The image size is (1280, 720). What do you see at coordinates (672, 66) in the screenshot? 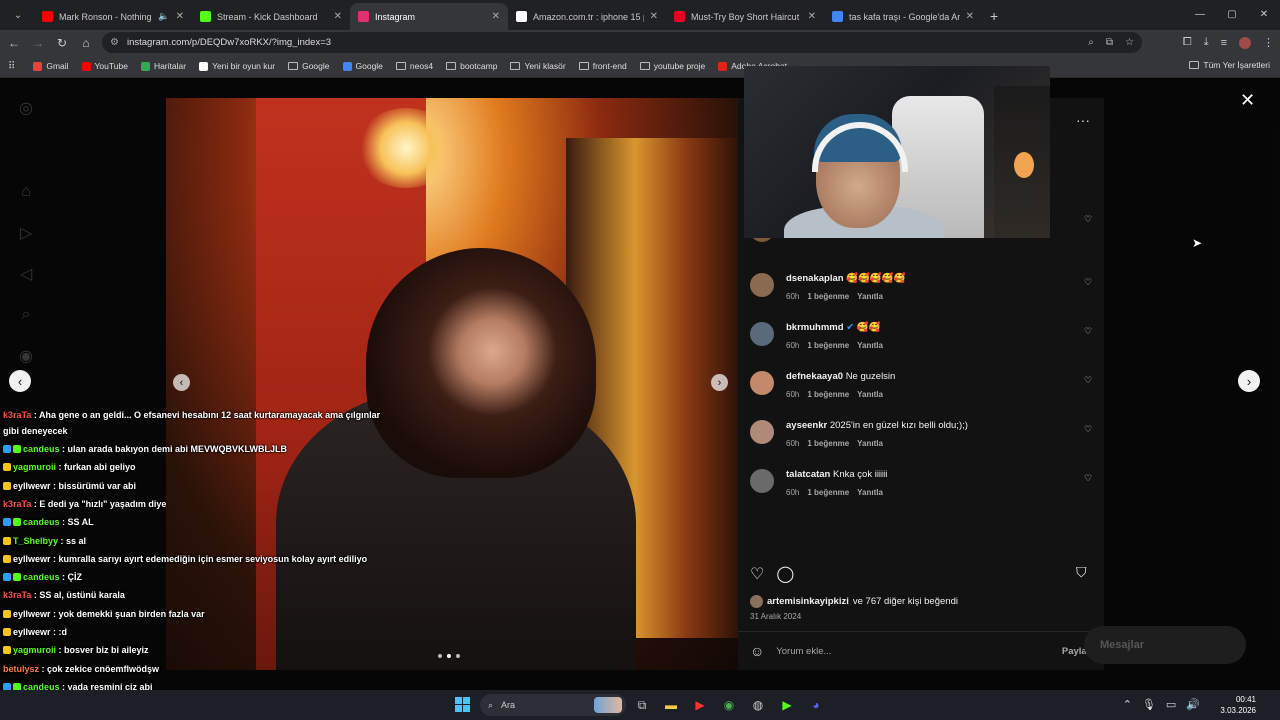
I see `bookmark-item: youtube proje` at bounding box center [672, 66].